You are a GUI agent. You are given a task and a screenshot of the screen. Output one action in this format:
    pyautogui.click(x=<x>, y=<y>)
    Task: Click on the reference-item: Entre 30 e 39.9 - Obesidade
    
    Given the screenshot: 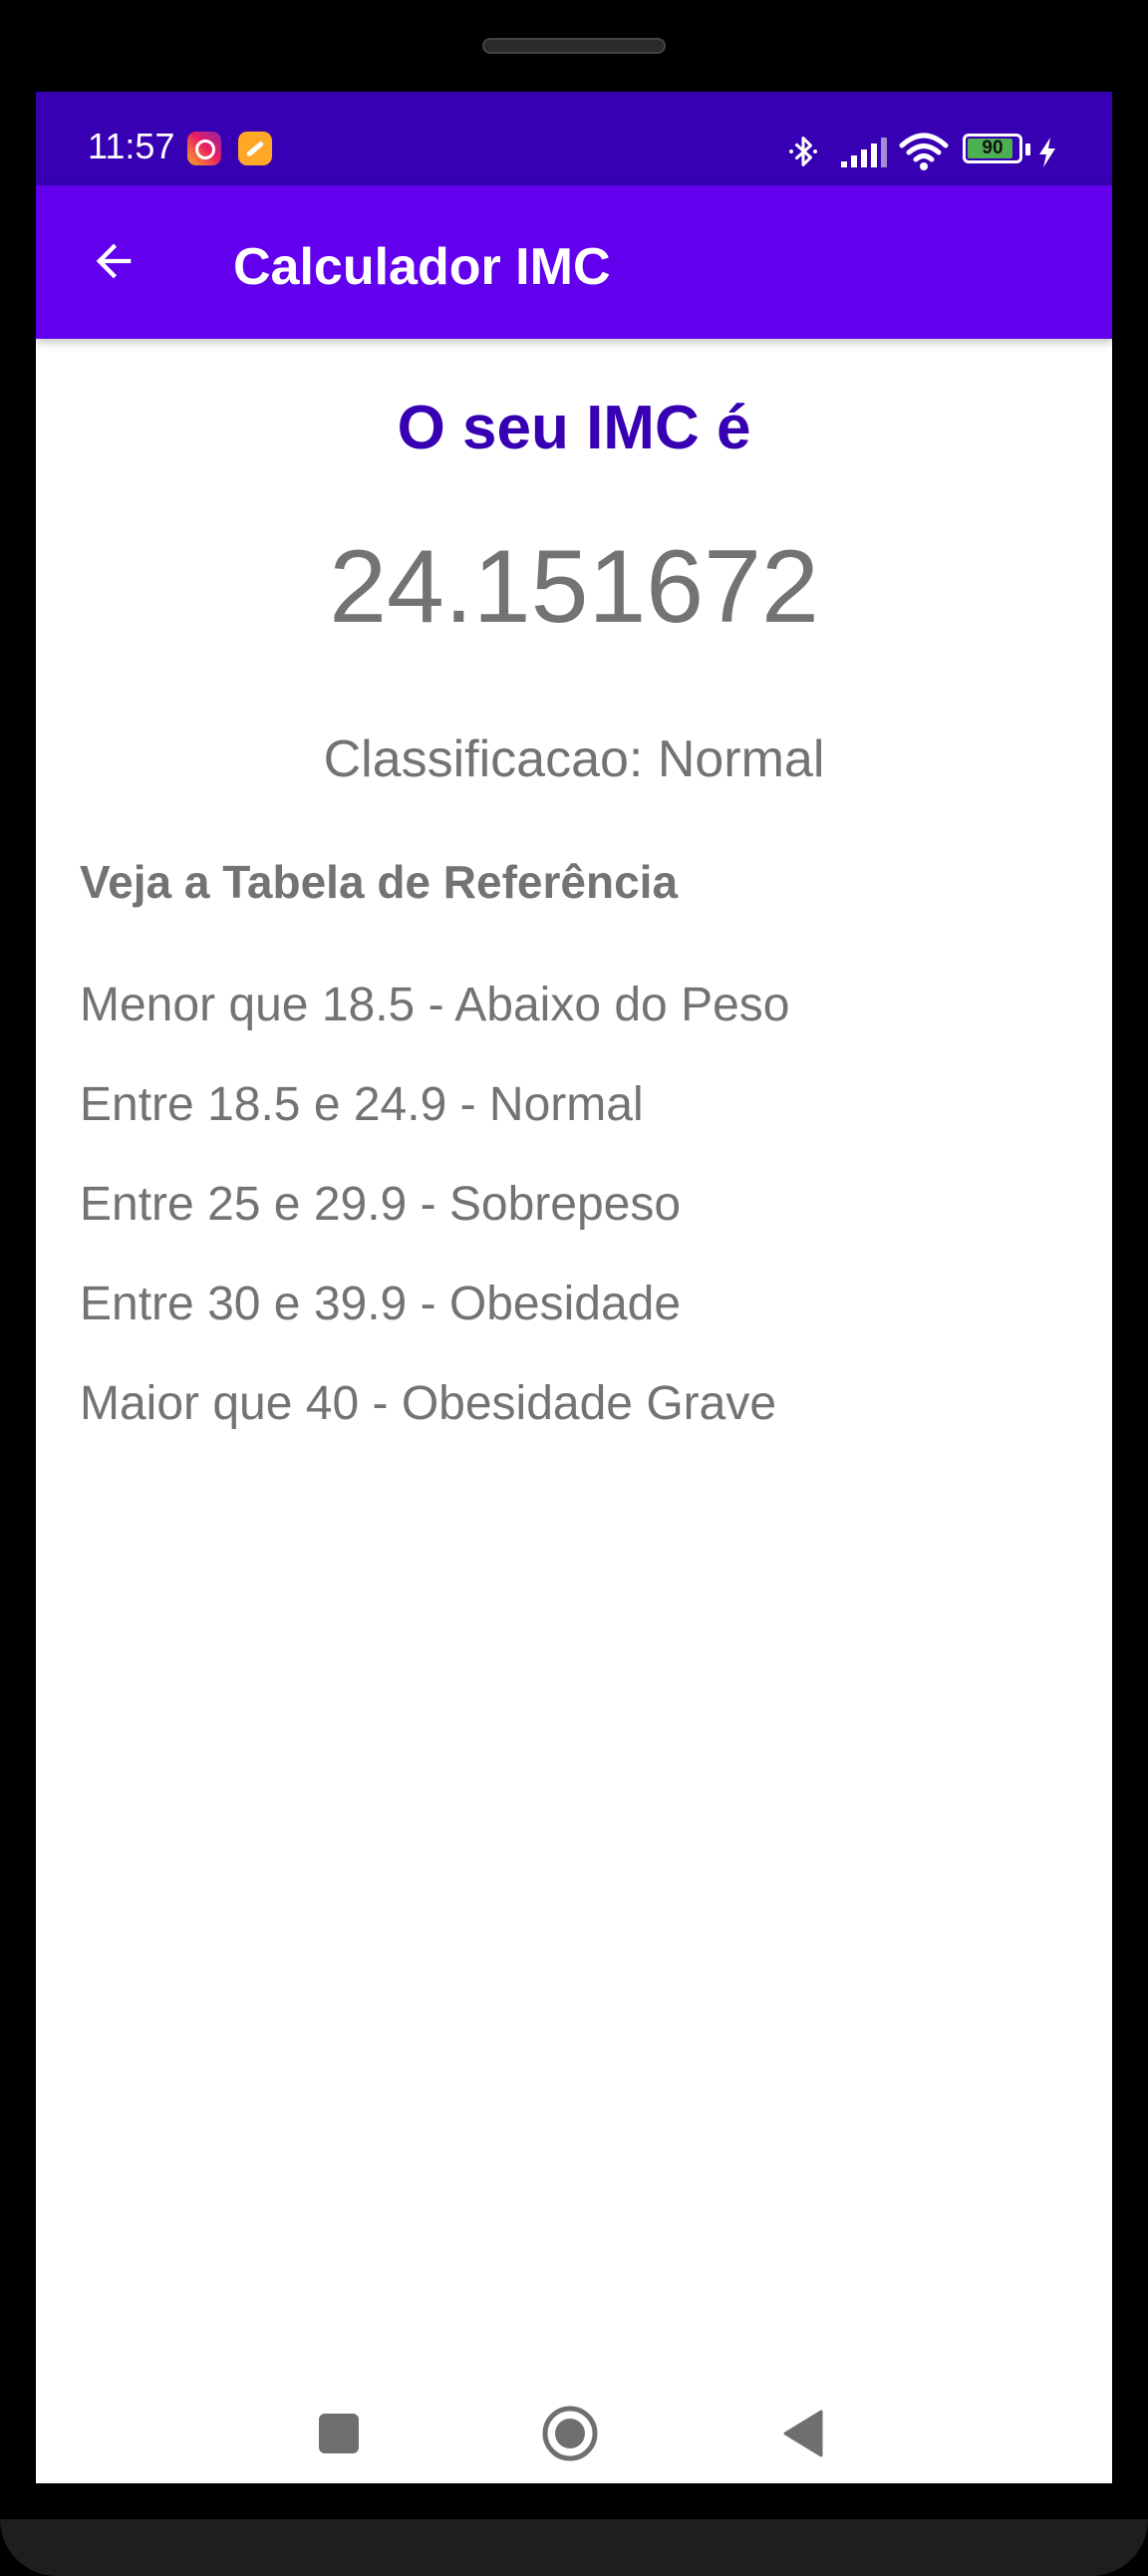 What is the action you would take?
    pyautogui.click(x=381, y=1304)
    